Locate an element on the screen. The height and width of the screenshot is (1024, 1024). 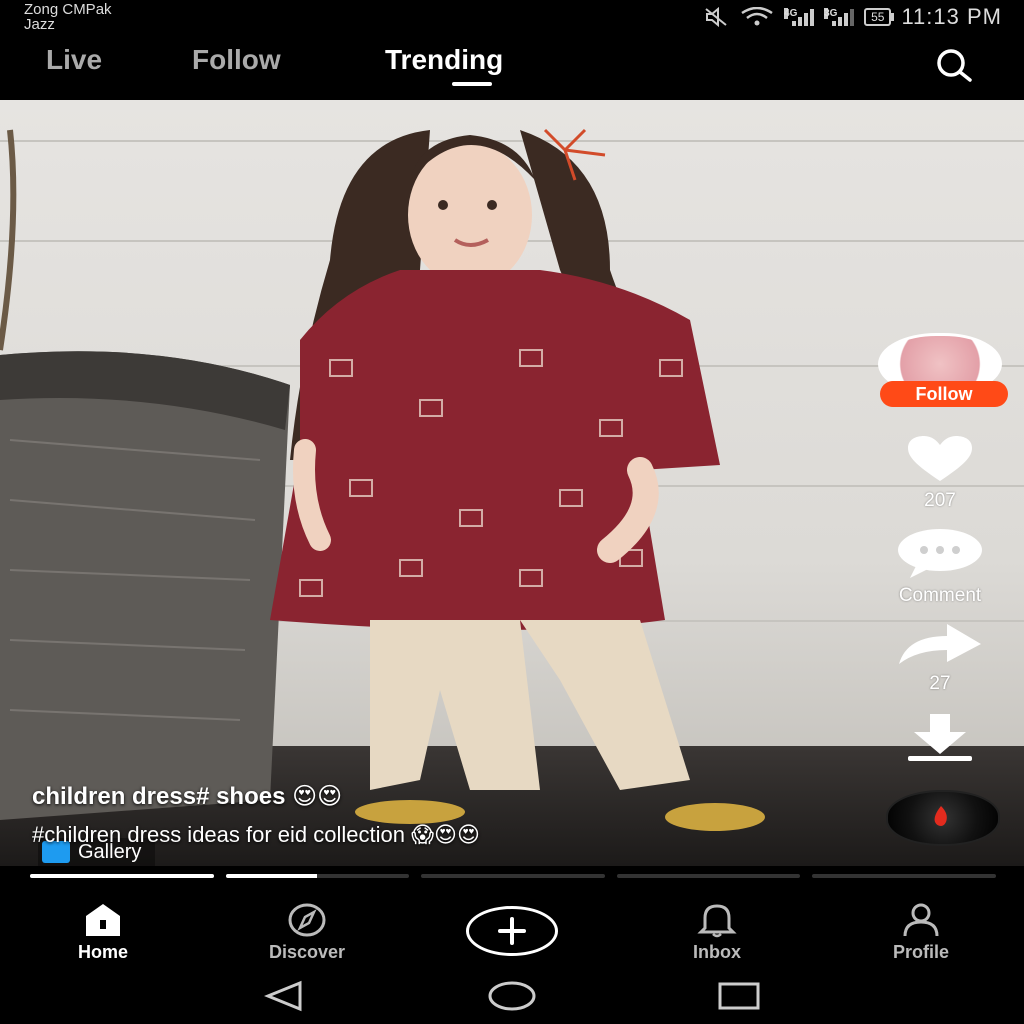
status-icons: 4G 3G 55 11:13 PM is located at coordinates (853, 17).